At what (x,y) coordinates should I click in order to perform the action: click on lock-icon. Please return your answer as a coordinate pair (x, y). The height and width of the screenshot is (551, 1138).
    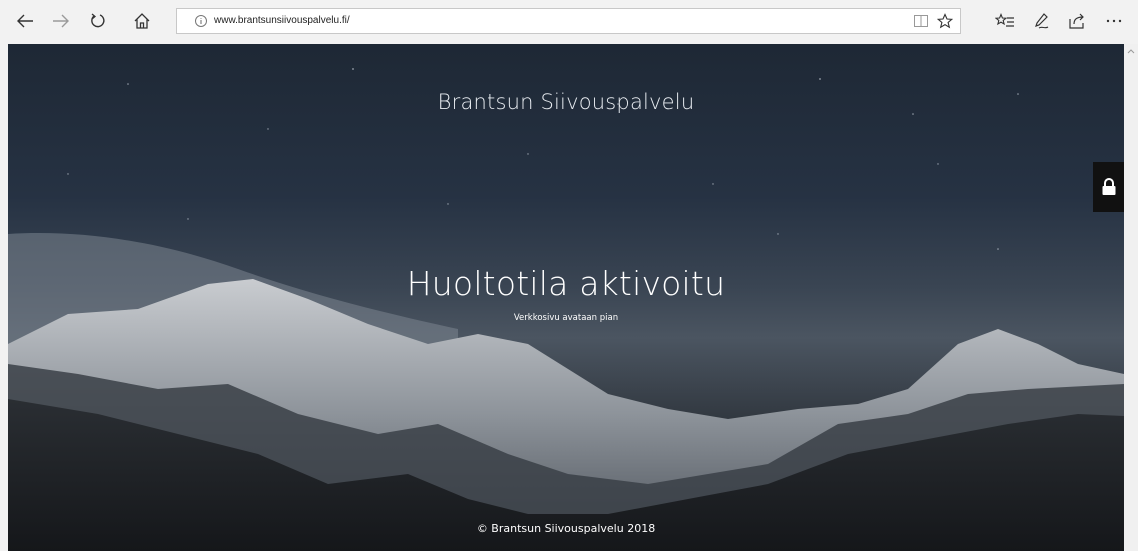
    Looking at the image, I should click on (1109, 186).